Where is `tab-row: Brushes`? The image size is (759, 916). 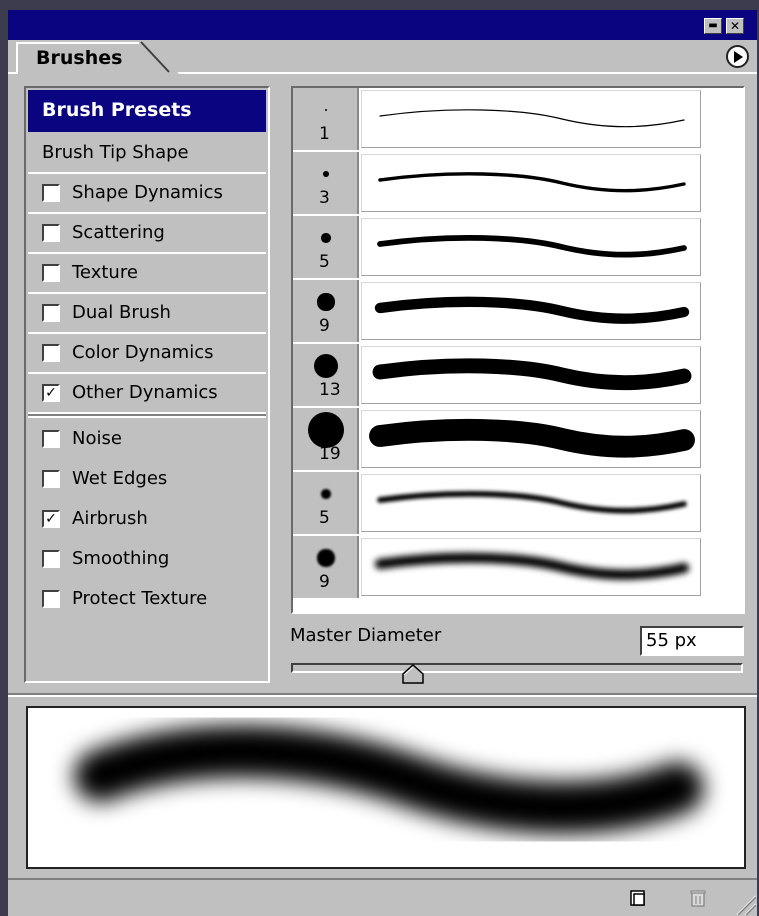 tab-row: Brushes is located at coordinates (382, 57).